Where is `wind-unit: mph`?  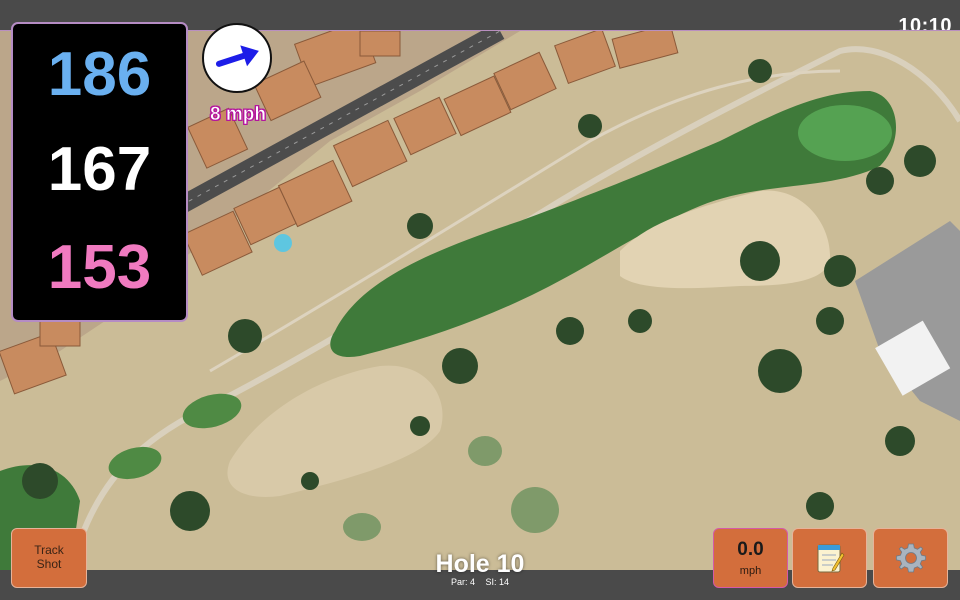
wind-unit: mph is located at coordinates (750, 571).